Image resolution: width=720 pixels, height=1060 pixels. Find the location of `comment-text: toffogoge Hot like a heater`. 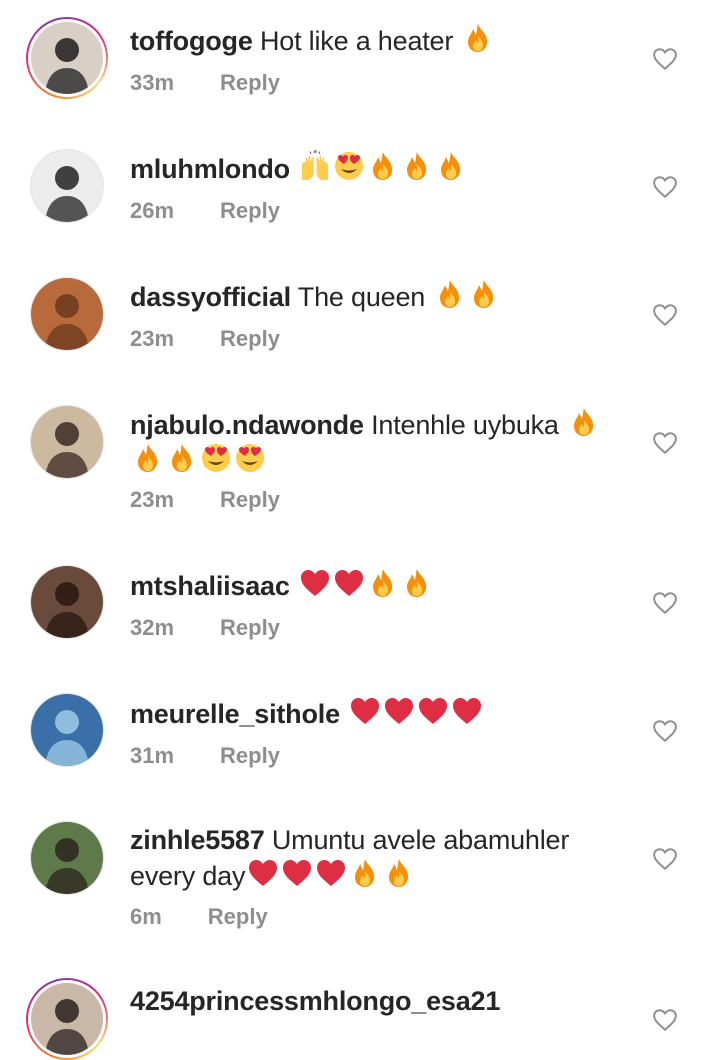

comment-text: toffogoge Hot like a heater is located at coordinates (380, 40).